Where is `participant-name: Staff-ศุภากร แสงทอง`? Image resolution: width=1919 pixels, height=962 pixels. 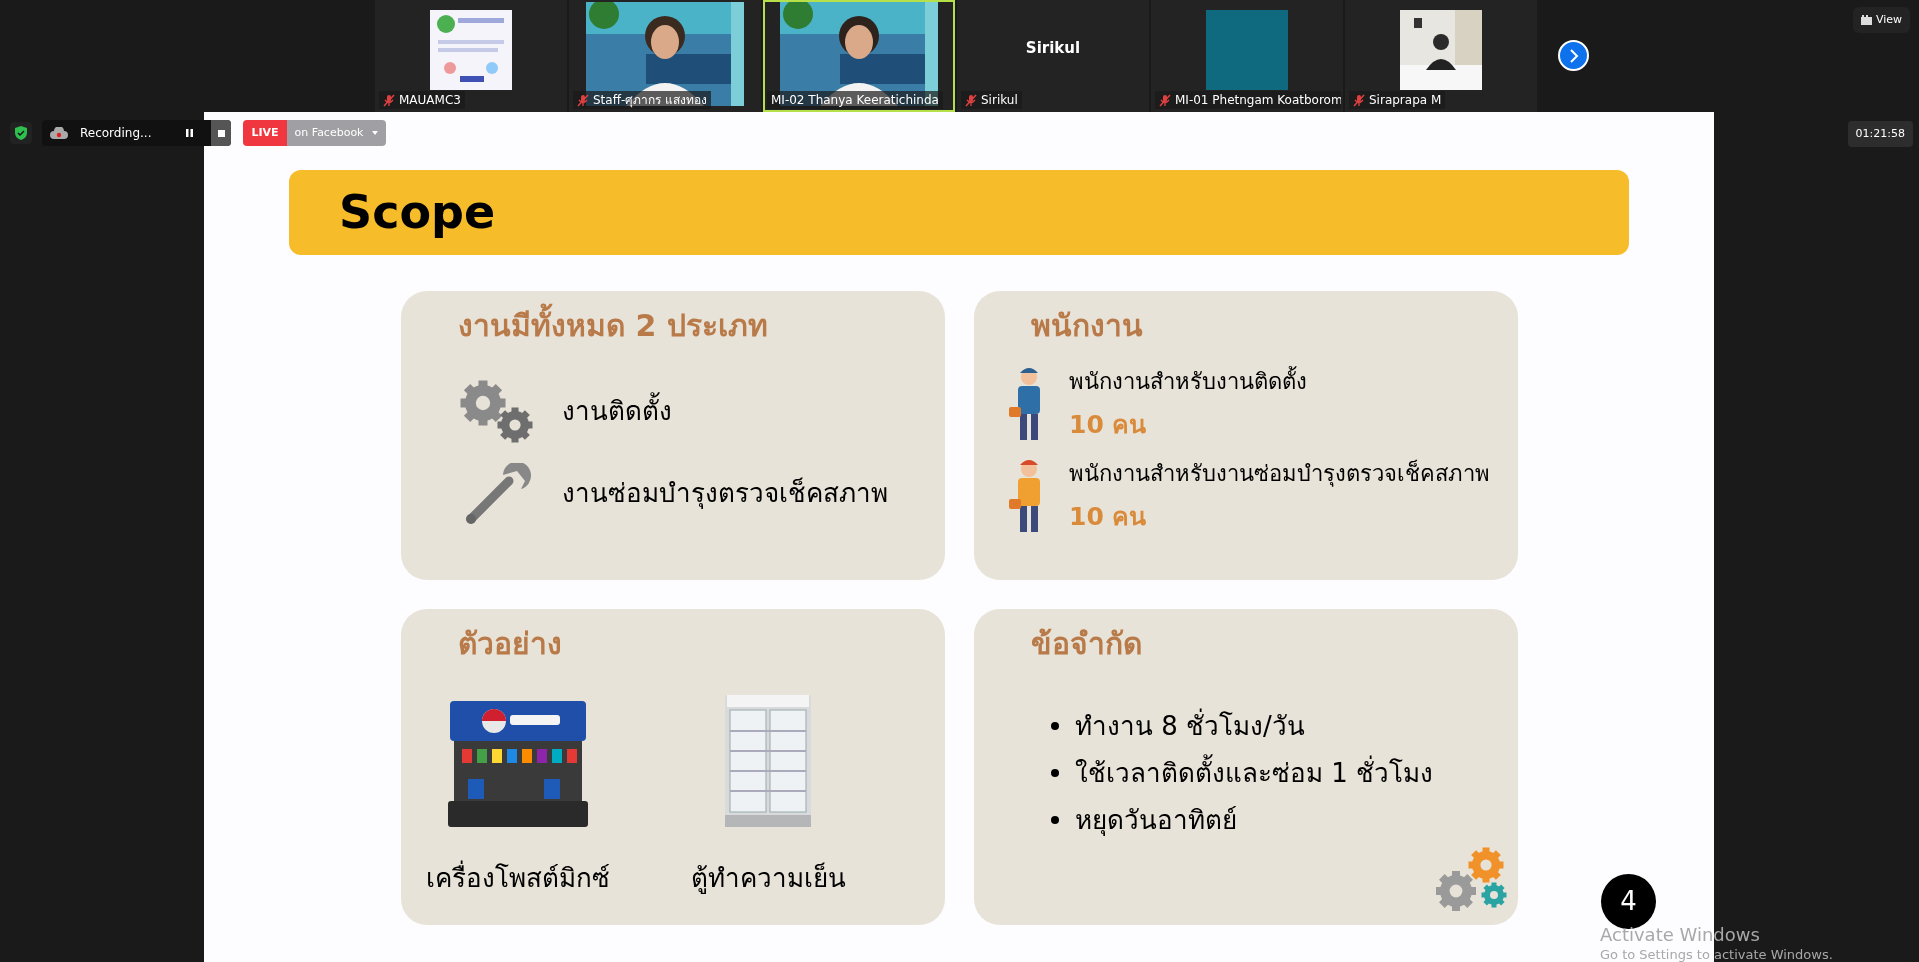
participant-name: Staff-ศุภากร แสงทอง is located at coordinates (650, 100).